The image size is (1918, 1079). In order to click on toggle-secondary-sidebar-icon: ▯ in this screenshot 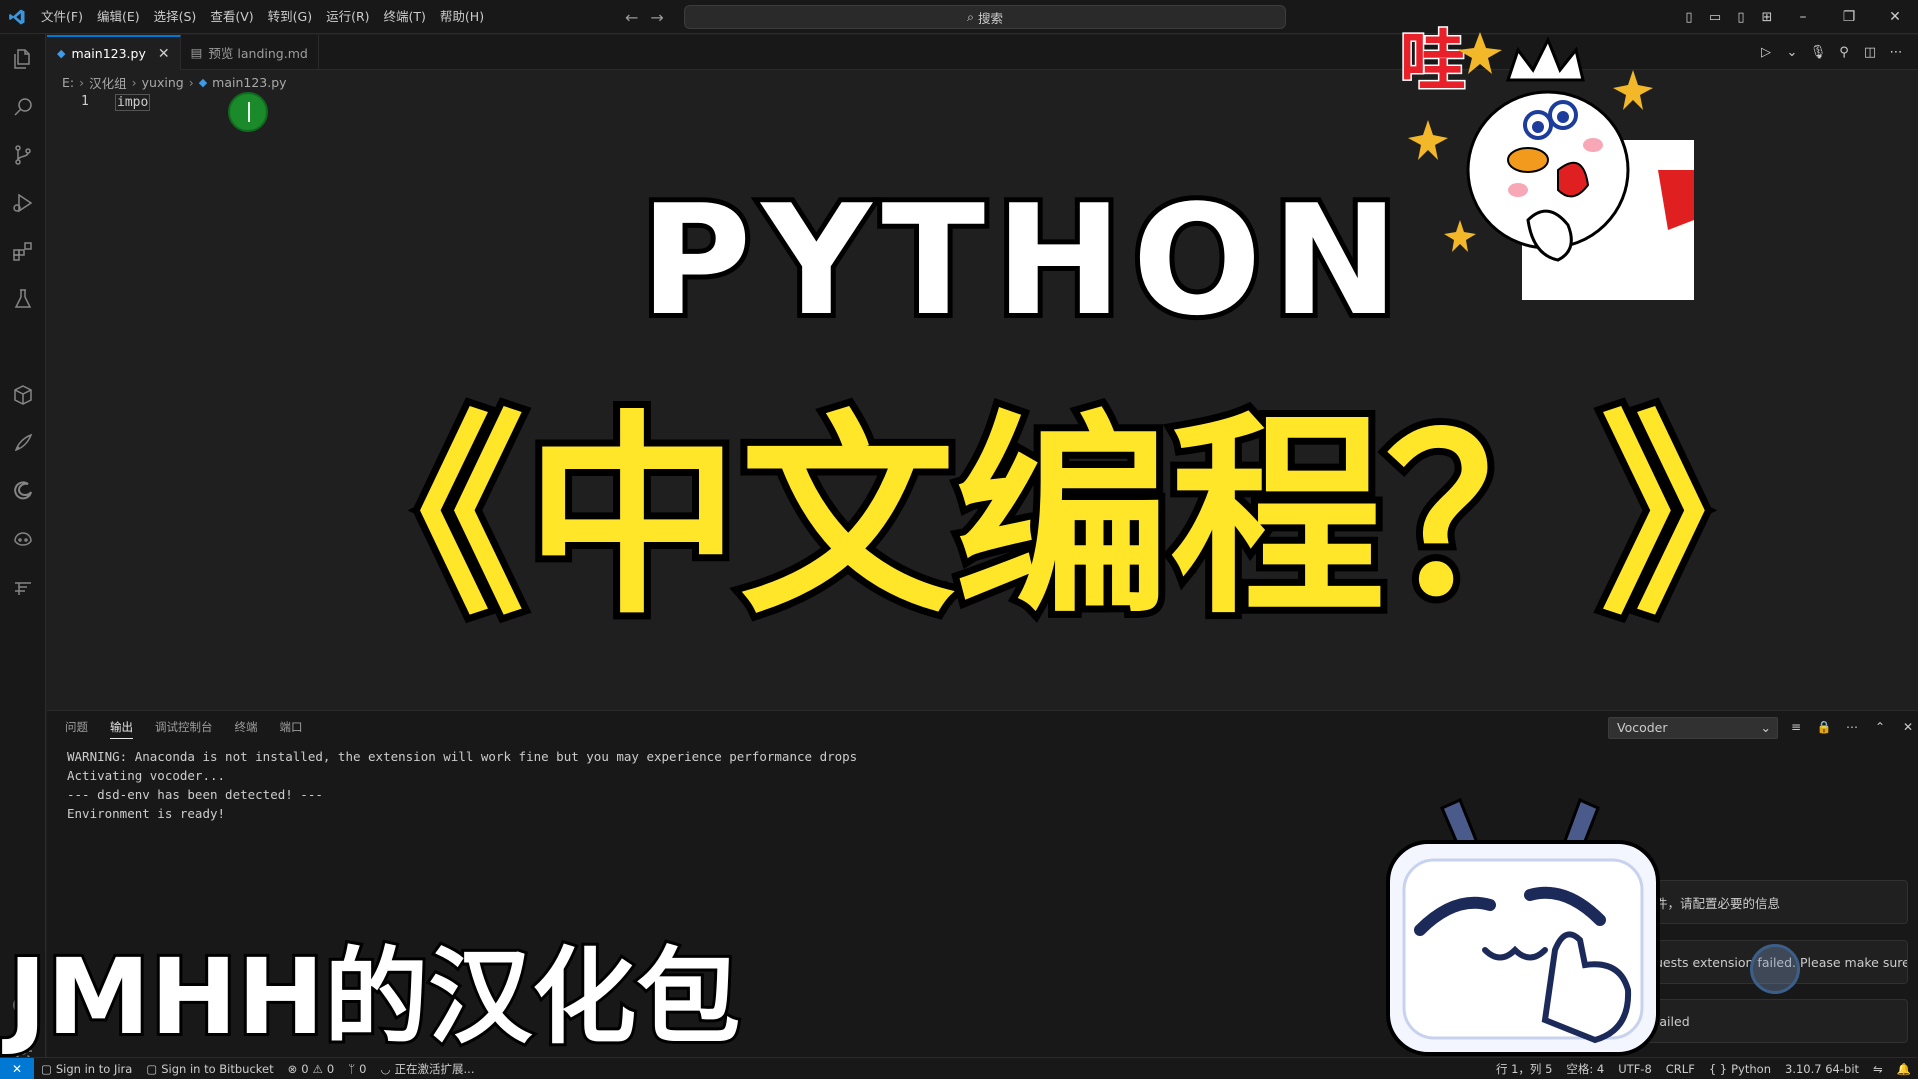, I will do `click(1741, 17)`.